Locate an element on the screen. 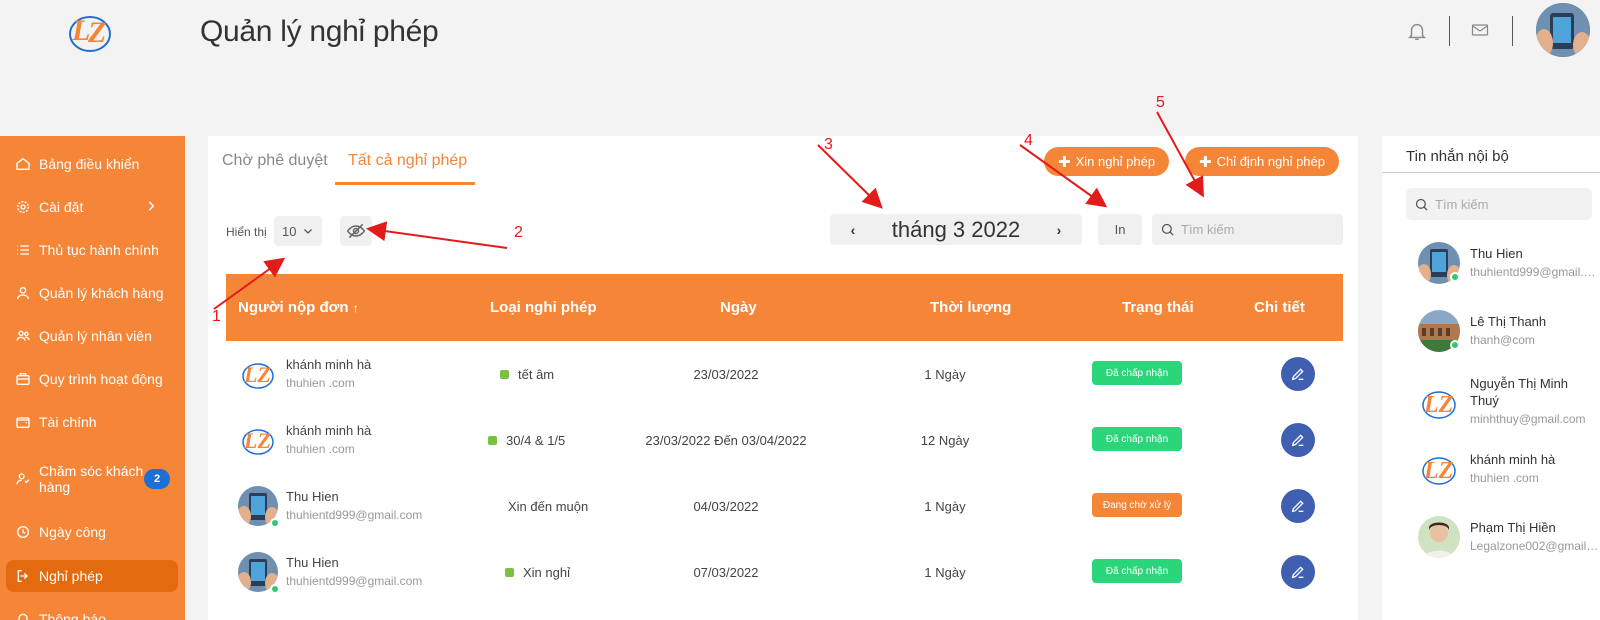 The width and height of the screenshot is (1600, 620). search-input is located at coordinates (1256, 229).